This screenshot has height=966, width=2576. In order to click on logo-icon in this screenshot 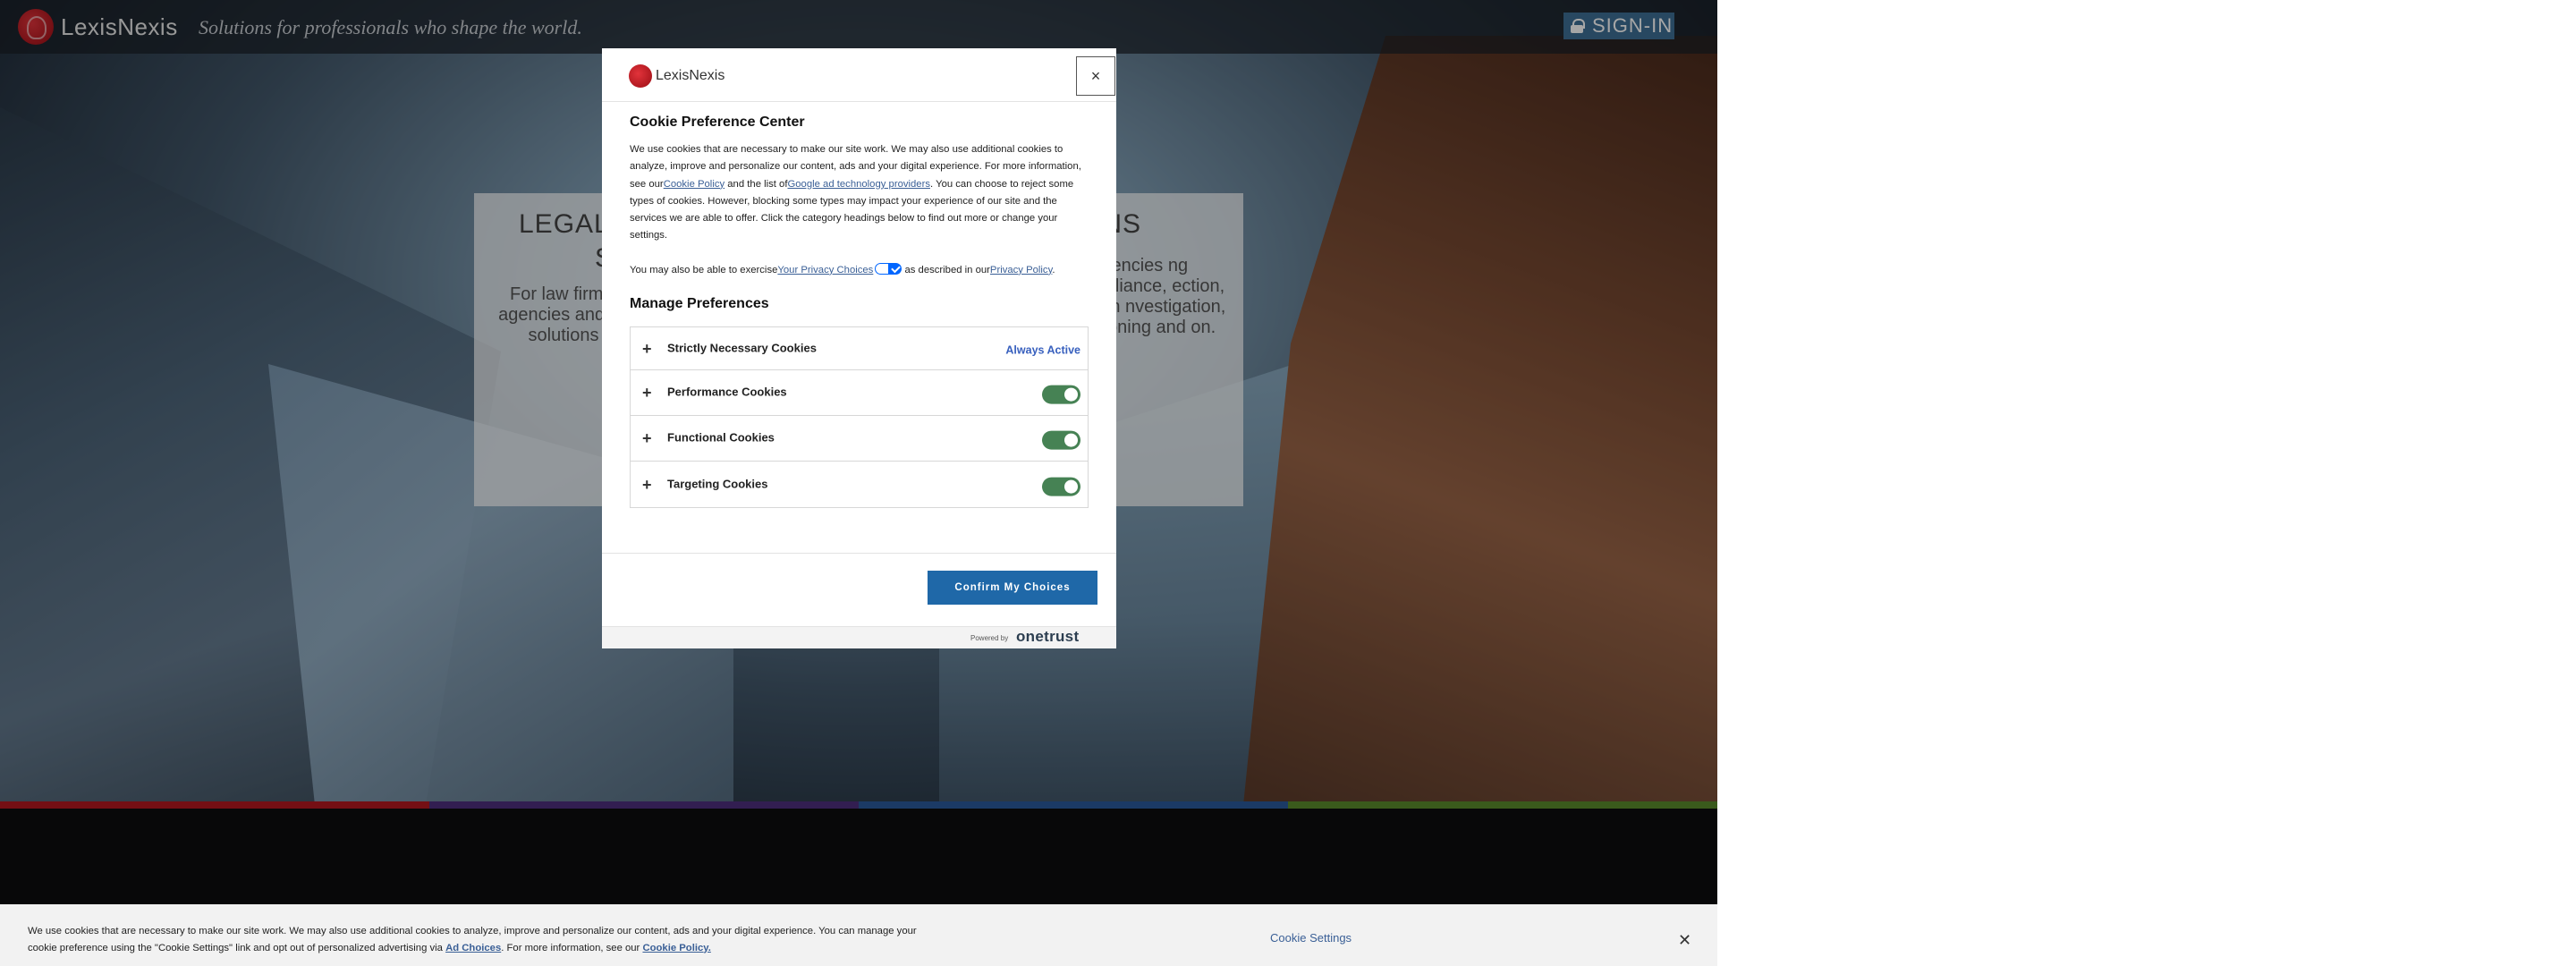, I will do `click(640, 76)`.